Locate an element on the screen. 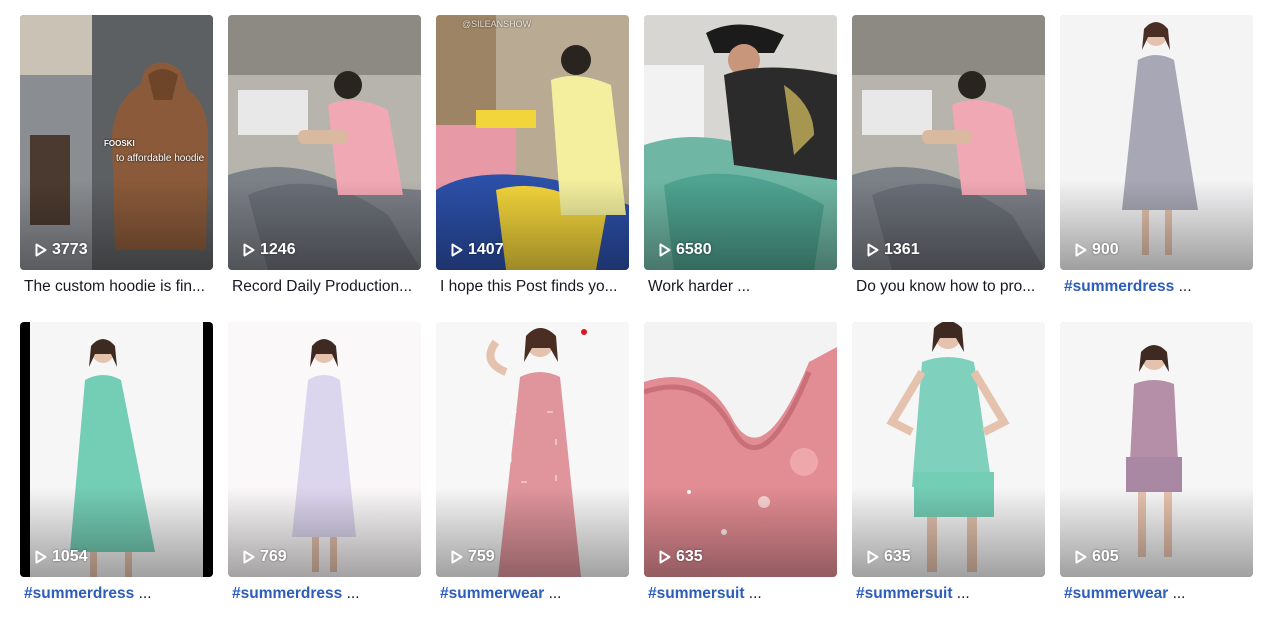  video-thumbnail: FOOSKI to affordable hoodie 3773 is located at coordinates (116, 142).